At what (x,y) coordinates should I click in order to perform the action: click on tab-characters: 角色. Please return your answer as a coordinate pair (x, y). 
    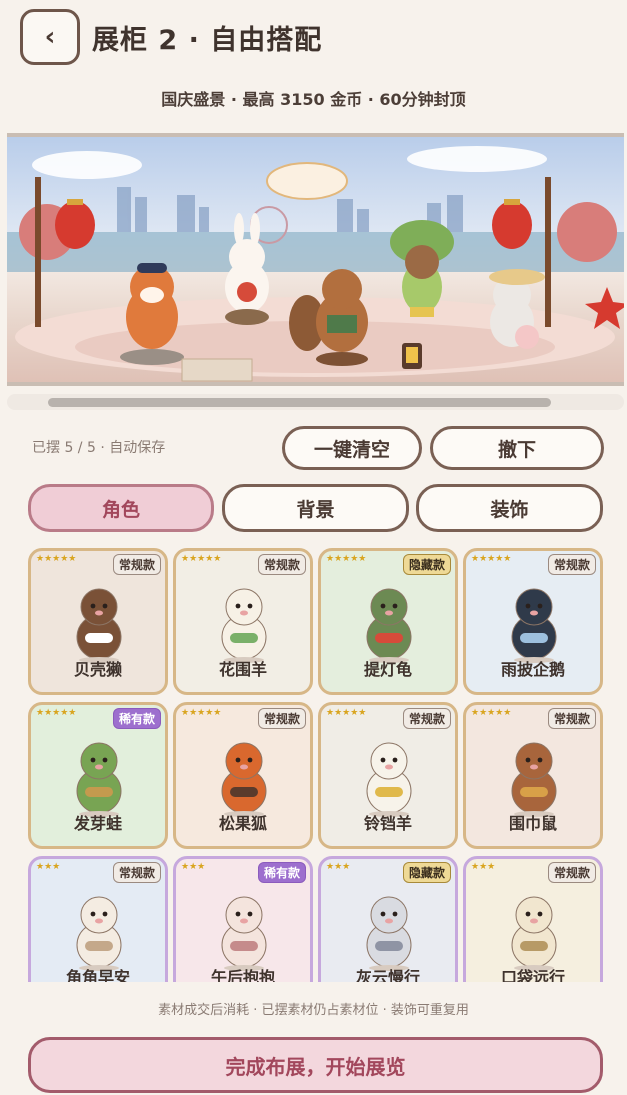
    Looking at the image, I should click on (121, 508).